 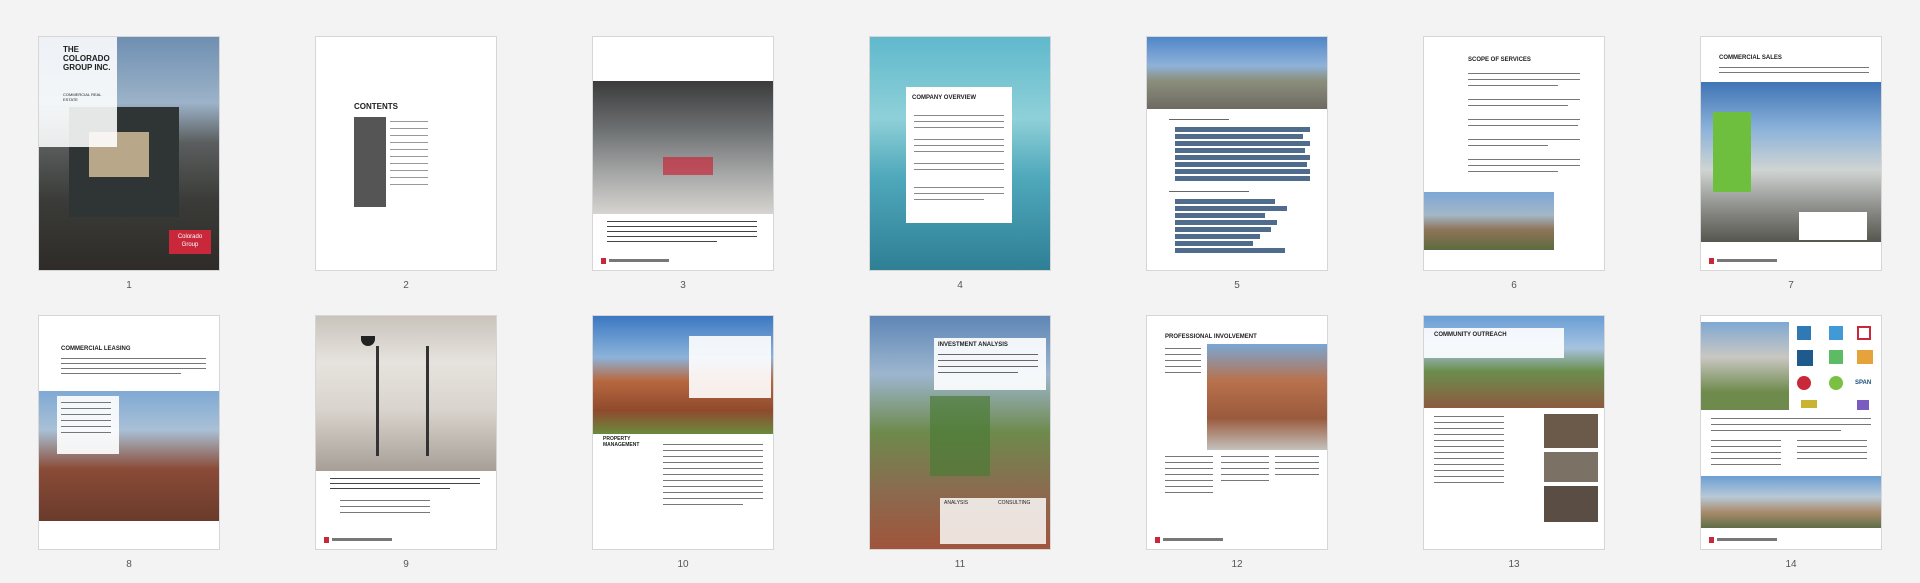 I want to click on page-thumbnail-10: PROPERTY MANAGEMENT 10, so click(x=683, y=445).